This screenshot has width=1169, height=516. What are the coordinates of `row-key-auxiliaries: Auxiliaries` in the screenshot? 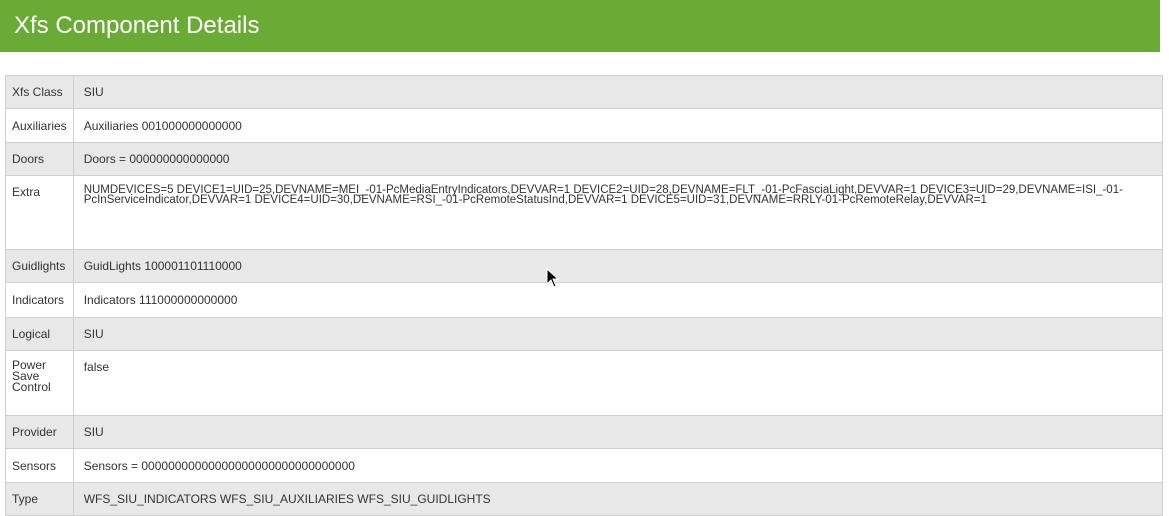 It's located at (39, 125).